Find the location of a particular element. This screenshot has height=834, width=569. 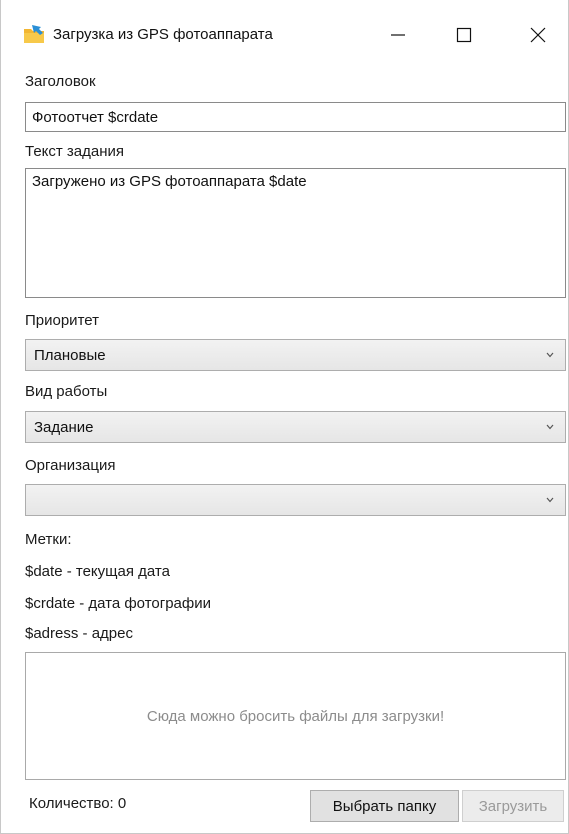

task-text-input: Загружено из GPS фотоаппарата $date is located at coordinates (295, 233).